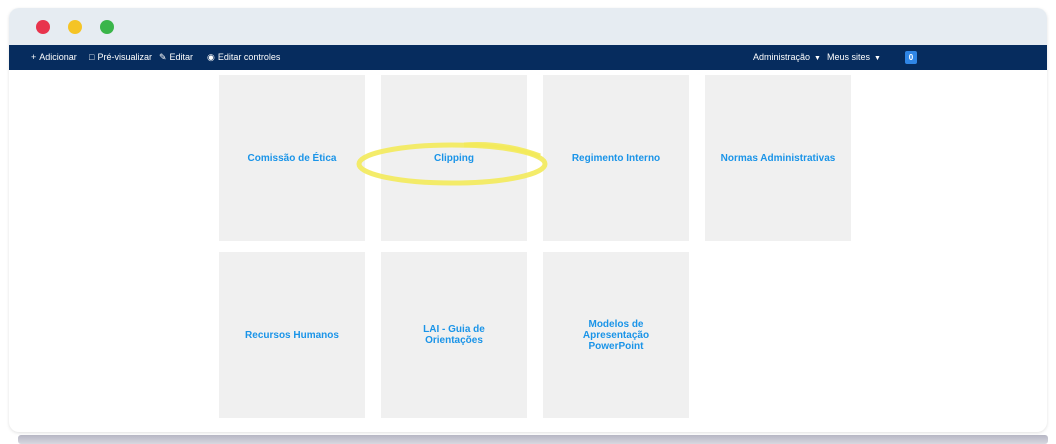 The height and width of the screenshot is (444, 1056). I want to click on tile-modelos-de-apresentacao: Modelos de Apresentação PowerPoint, so click(616, 335).